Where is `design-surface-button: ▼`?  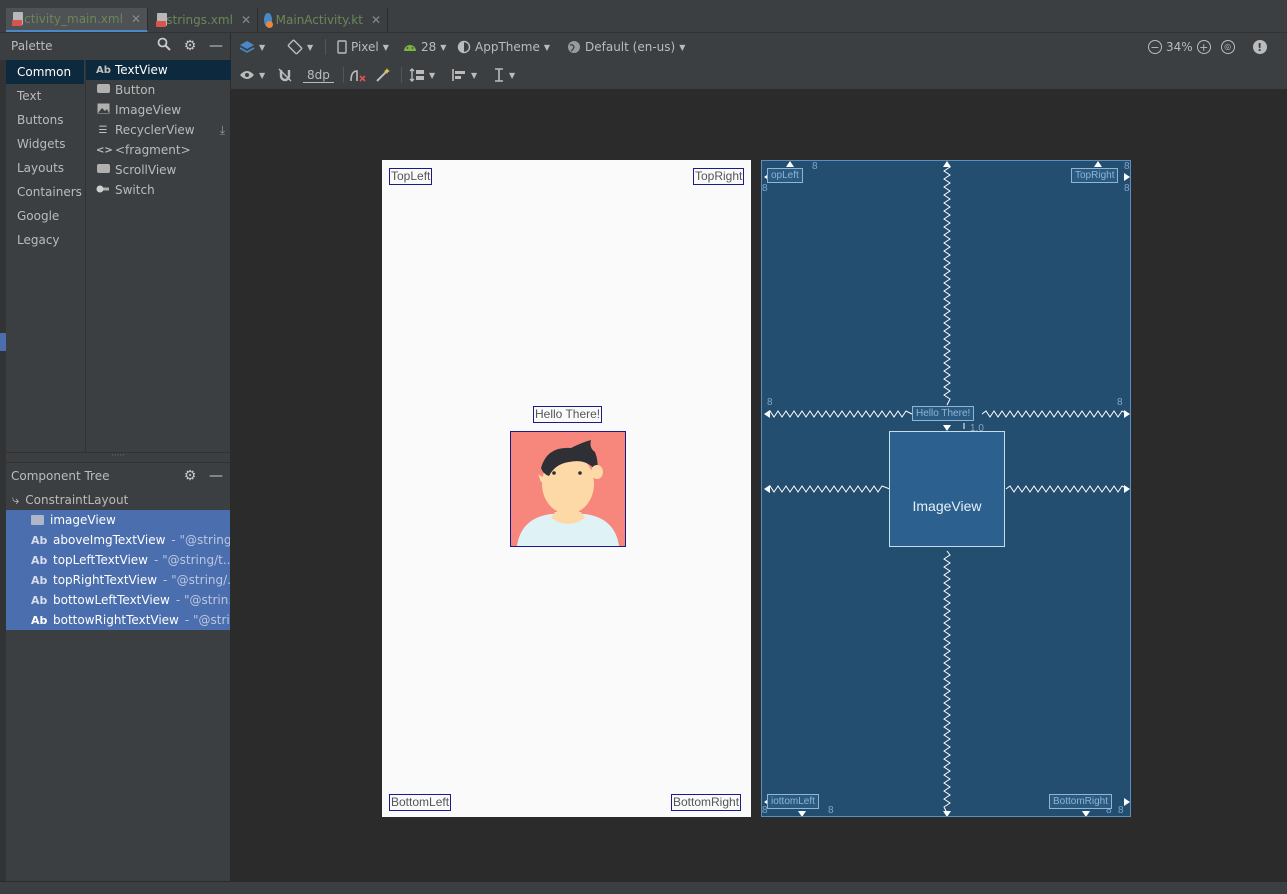 design-surface-button: ▼ is located at coordinates (252, 47).